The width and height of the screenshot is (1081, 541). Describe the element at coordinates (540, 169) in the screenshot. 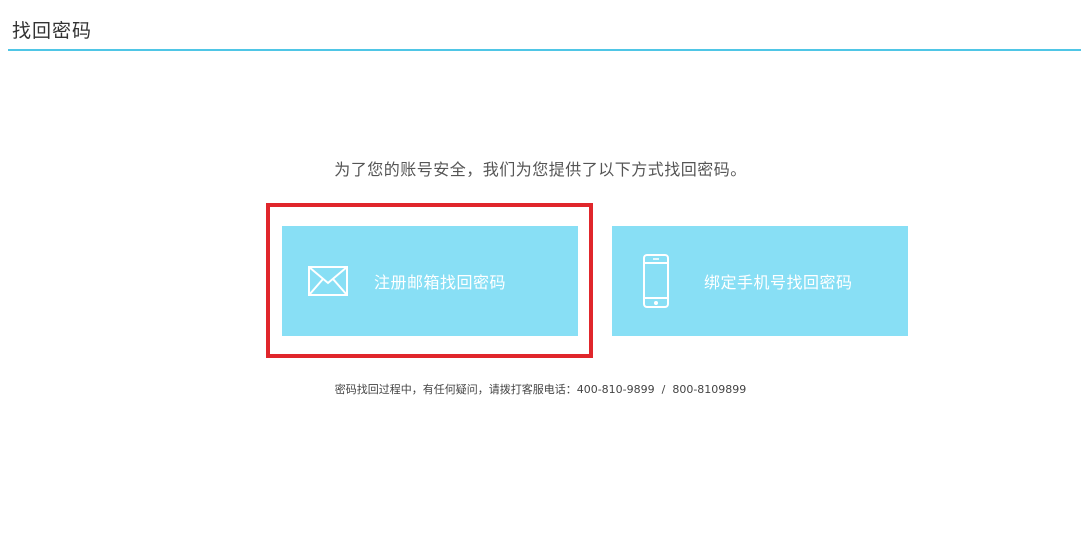

I see `intro-text: 为了您的账号安全，我们为您提供了以下方式找回密码。` at that location.